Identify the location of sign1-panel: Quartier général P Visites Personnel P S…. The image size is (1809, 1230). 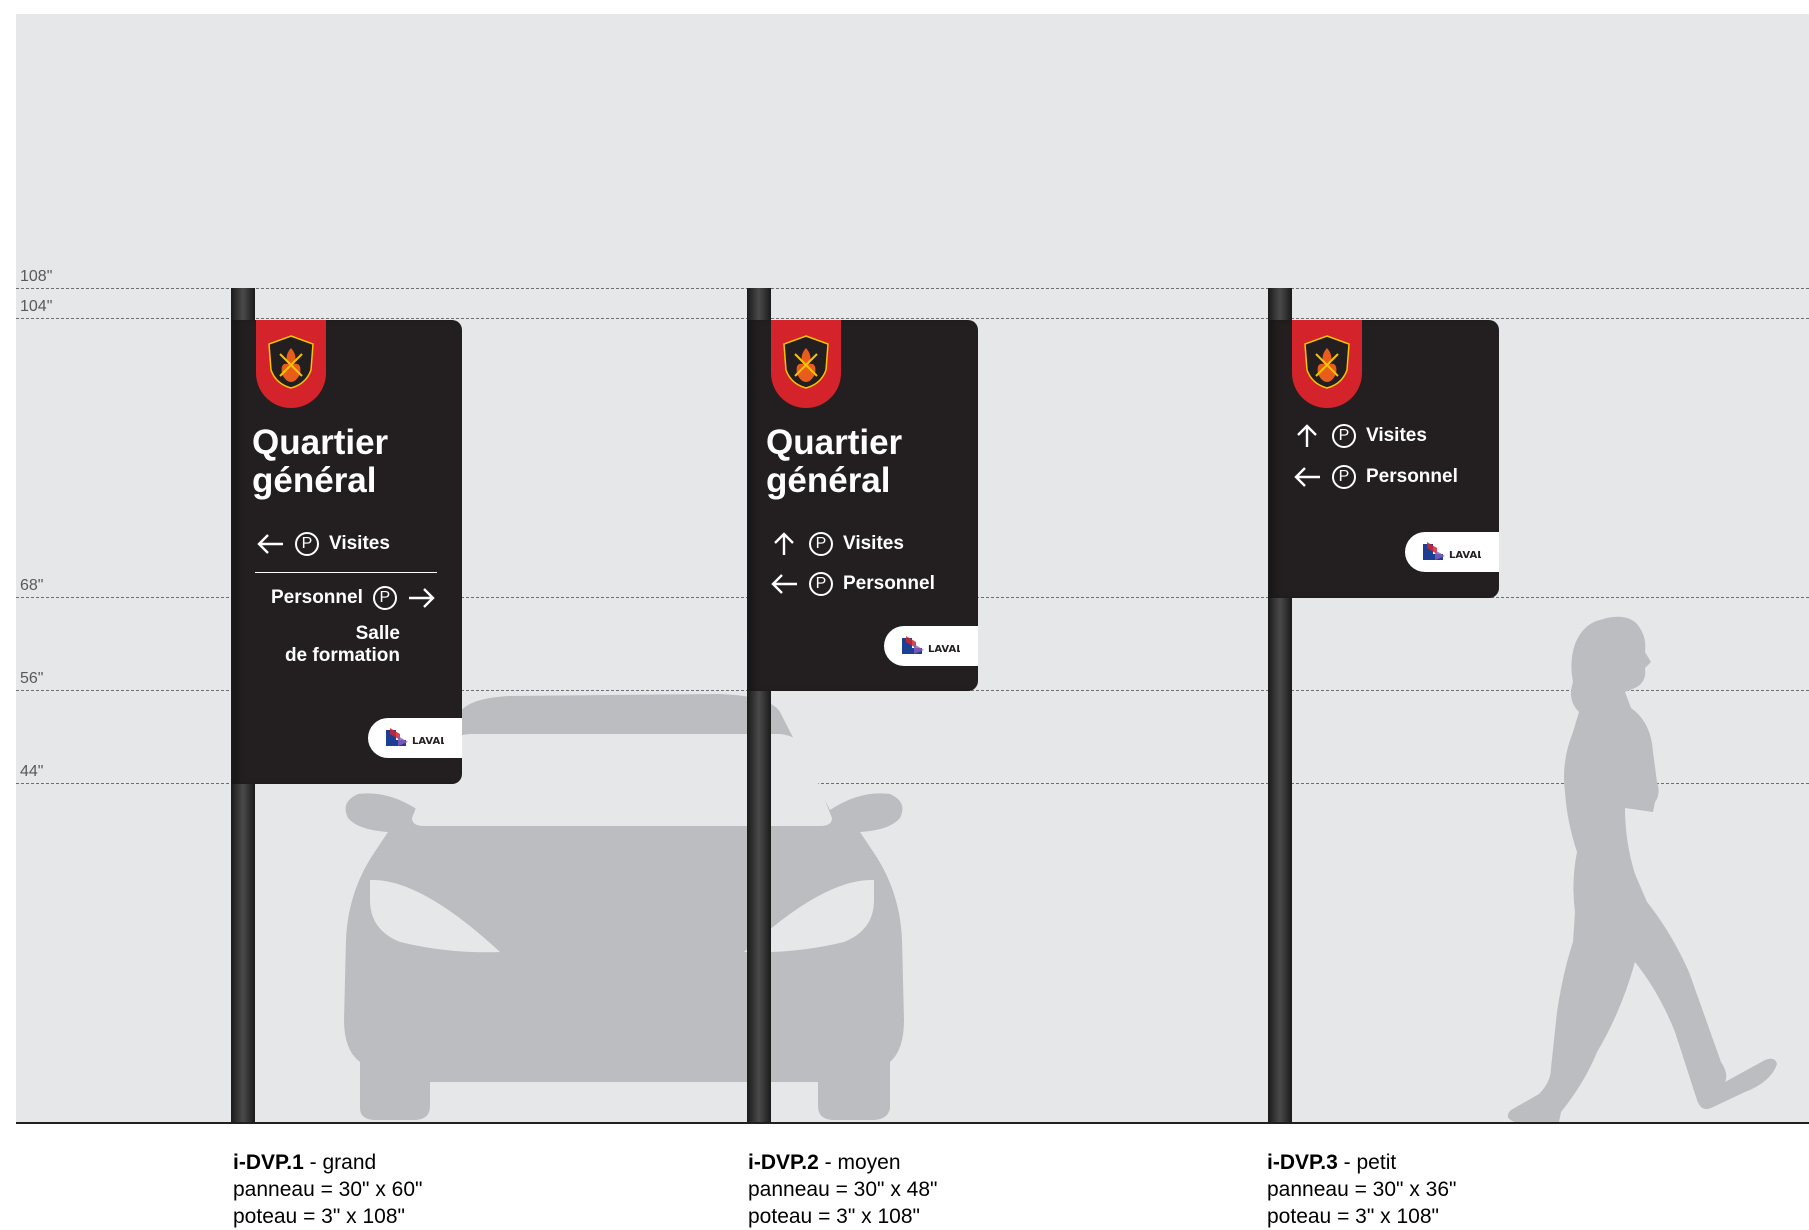
(346, 552).